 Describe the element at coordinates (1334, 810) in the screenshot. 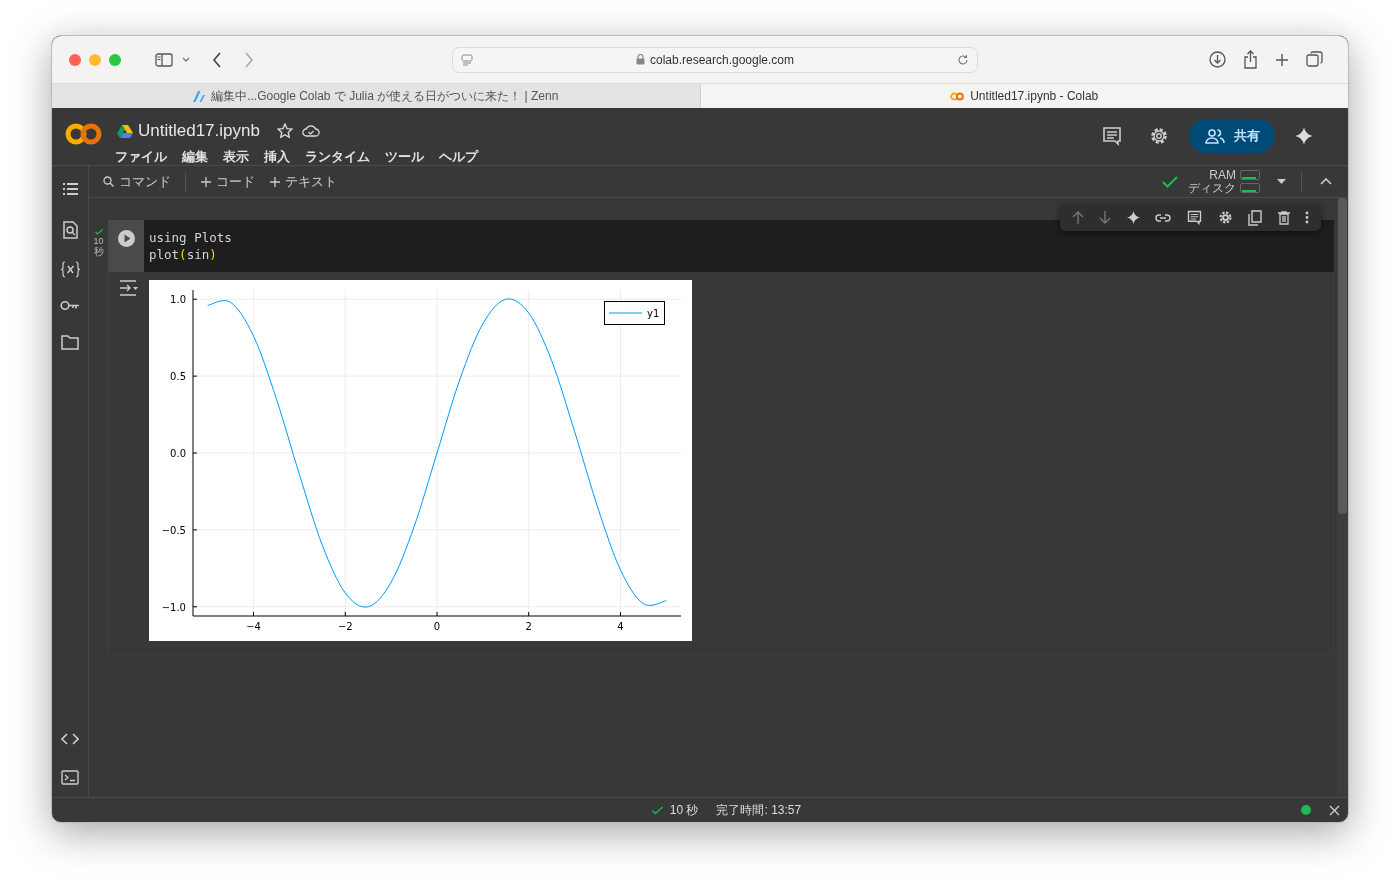

I see `close-icon` at that location.